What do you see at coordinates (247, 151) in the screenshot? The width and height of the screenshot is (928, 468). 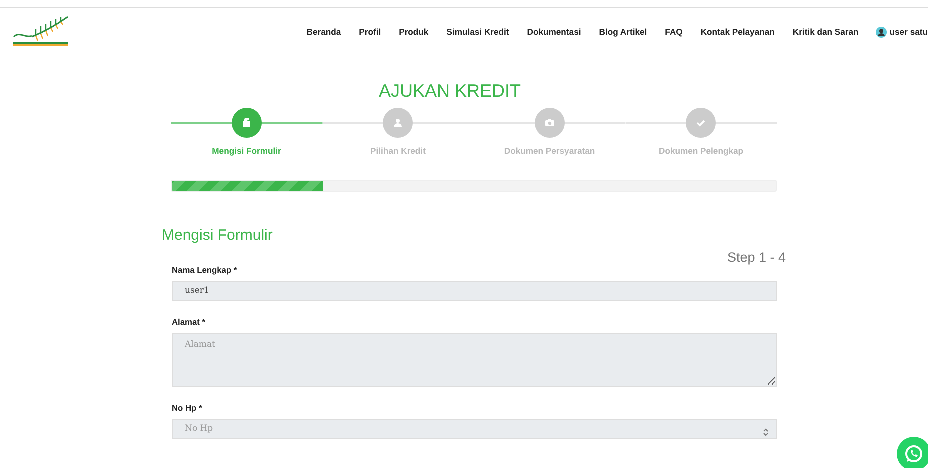 I see `step-label: Mengisi Formulir` at bounding box center [247, 151].